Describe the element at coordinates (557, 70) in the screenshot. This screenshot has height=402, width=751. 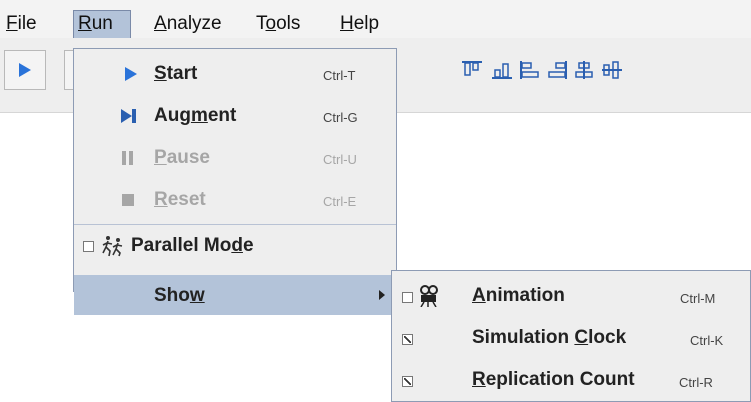
I see `align-right-icon` at that location.